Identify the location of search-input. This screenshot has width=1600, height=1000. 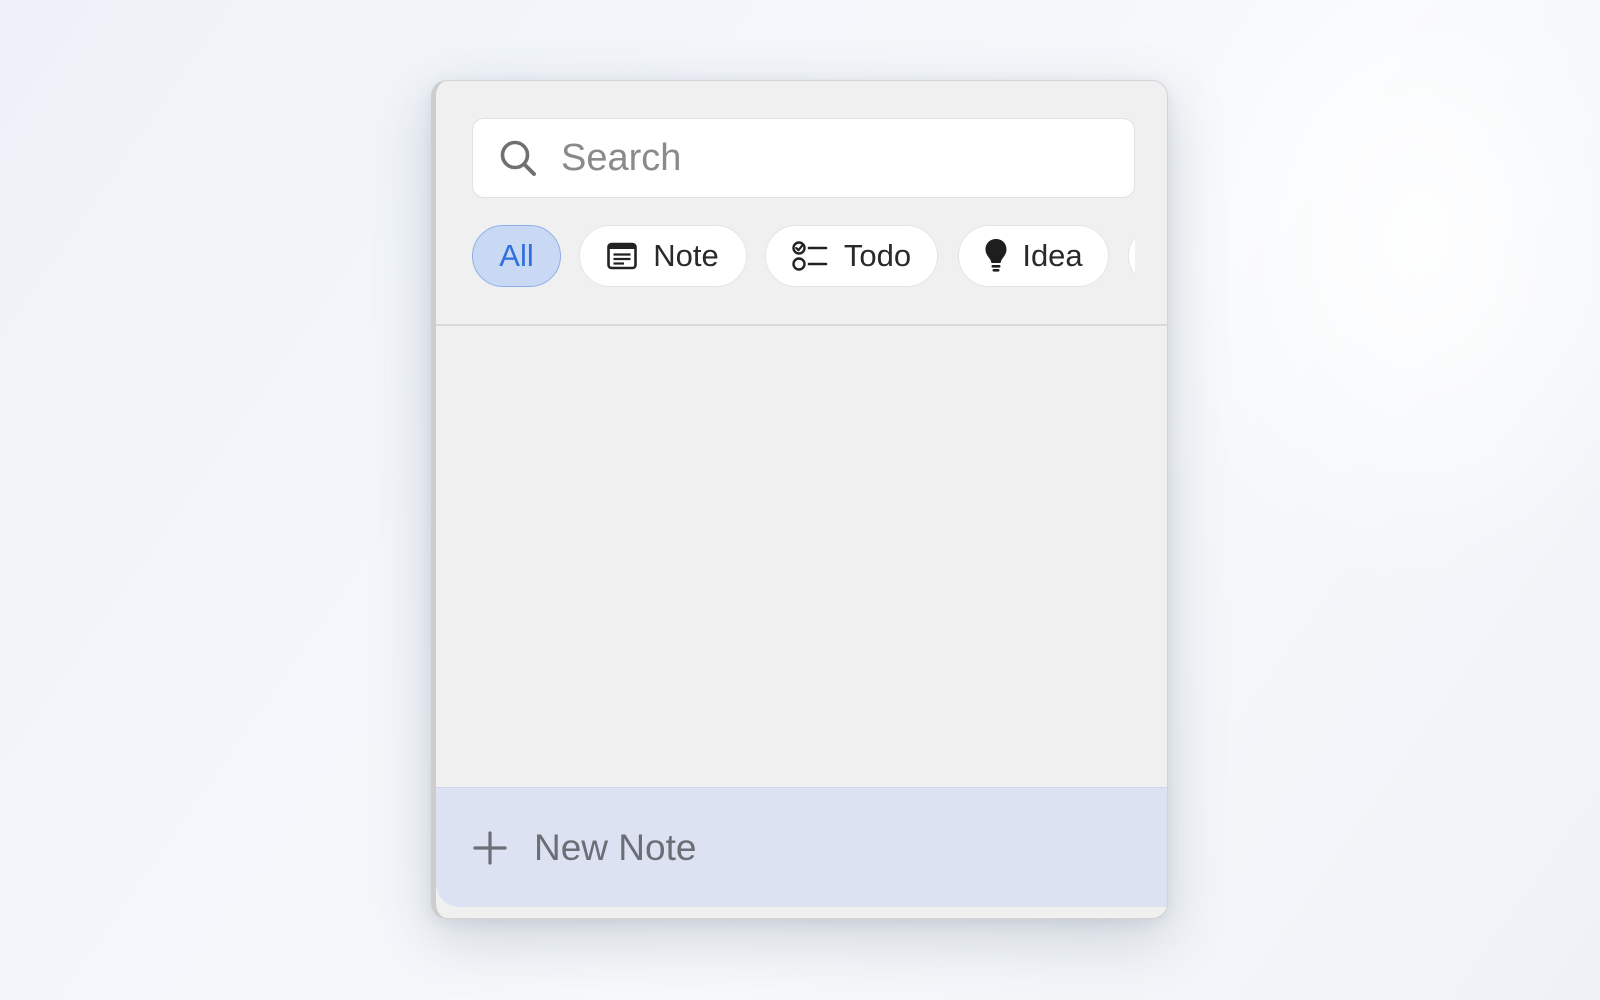
(841, 158).